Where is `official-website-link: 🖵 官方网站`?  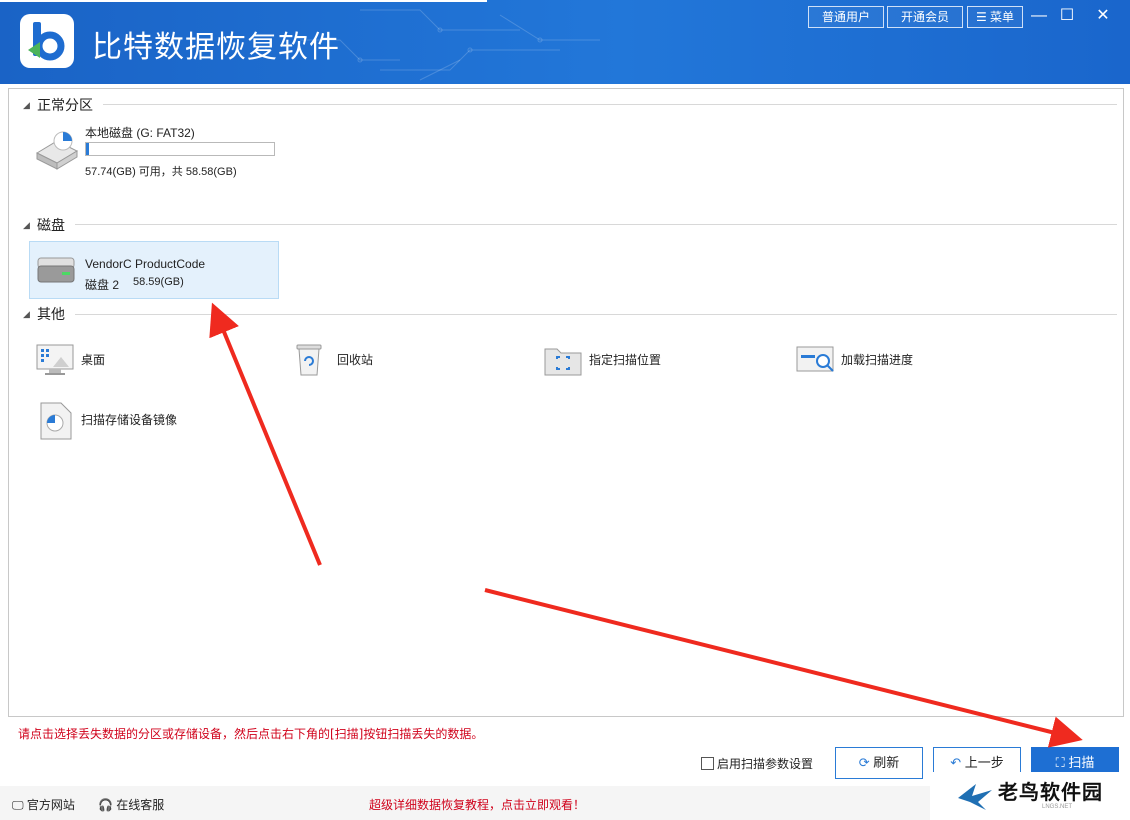 official-website-link: 🖵 官方网站 is located at coordinates (43, 804).